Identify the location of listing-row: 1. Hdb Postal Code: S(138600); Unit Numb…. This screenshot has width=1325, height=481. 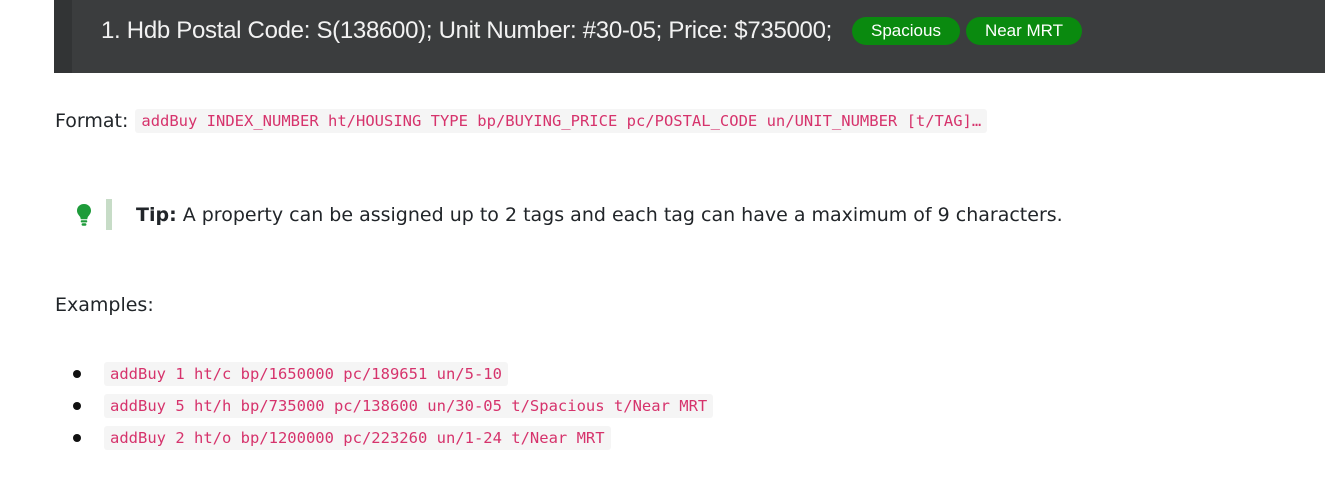
(594, 31).